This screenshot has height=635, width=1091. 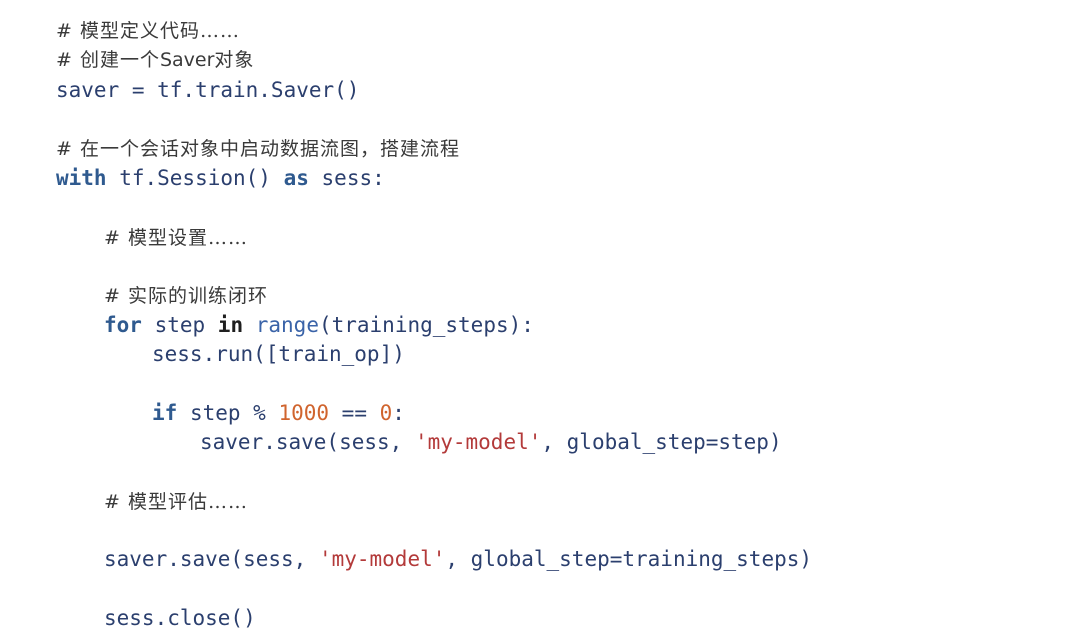 I want to click on code-keyword: in, so click(x=230, y=325).